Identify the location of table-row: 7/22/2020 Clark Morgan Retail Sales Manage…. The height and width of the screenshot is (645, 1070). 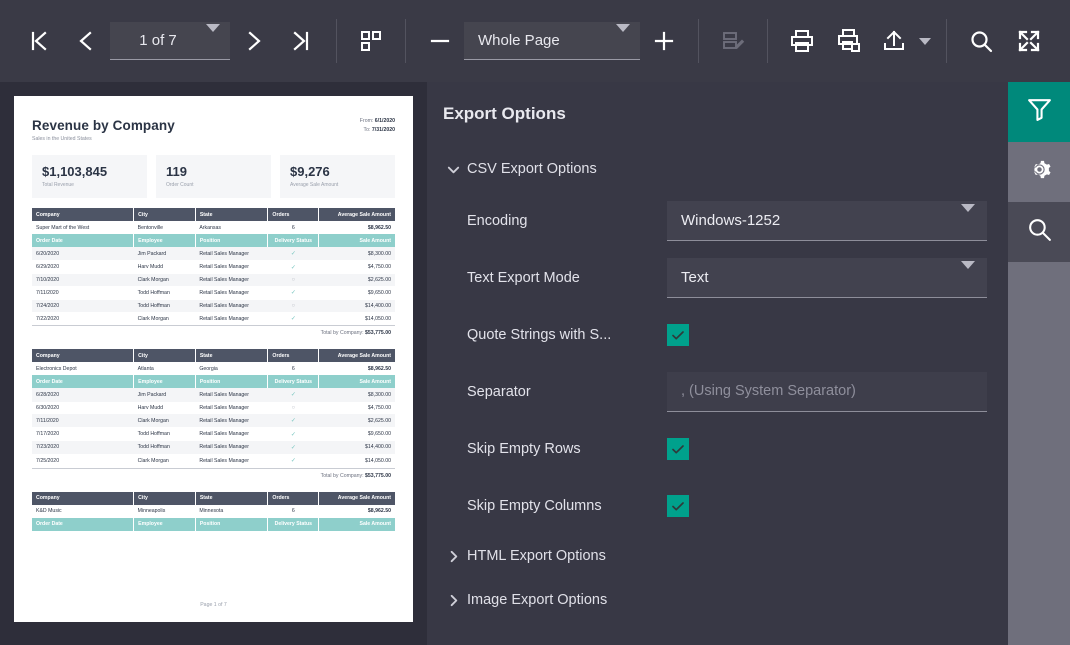
(213, 319).